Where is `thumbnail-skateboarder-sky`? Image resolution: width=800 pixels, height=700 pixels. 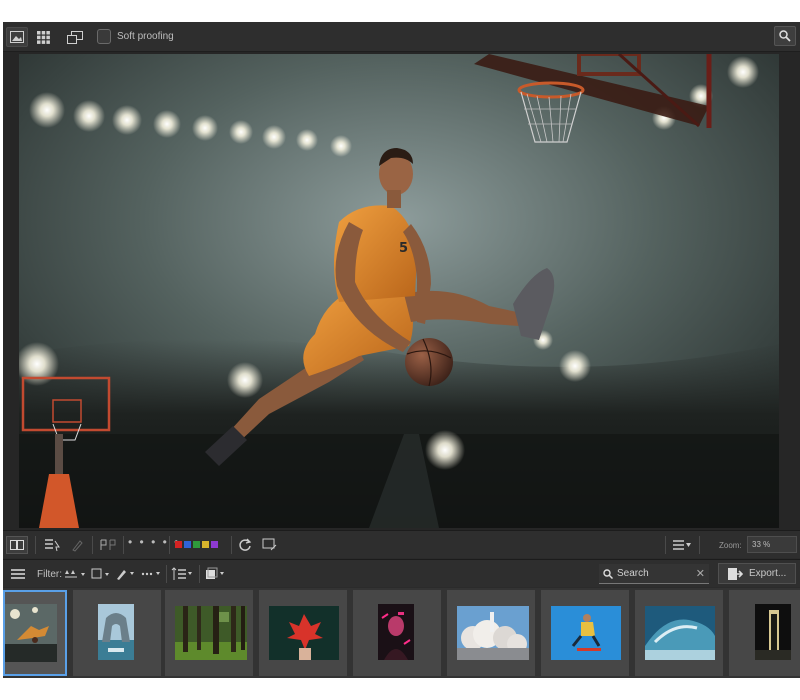 thumbnail-skateboarder-sky is located at coordinates (585, 633).